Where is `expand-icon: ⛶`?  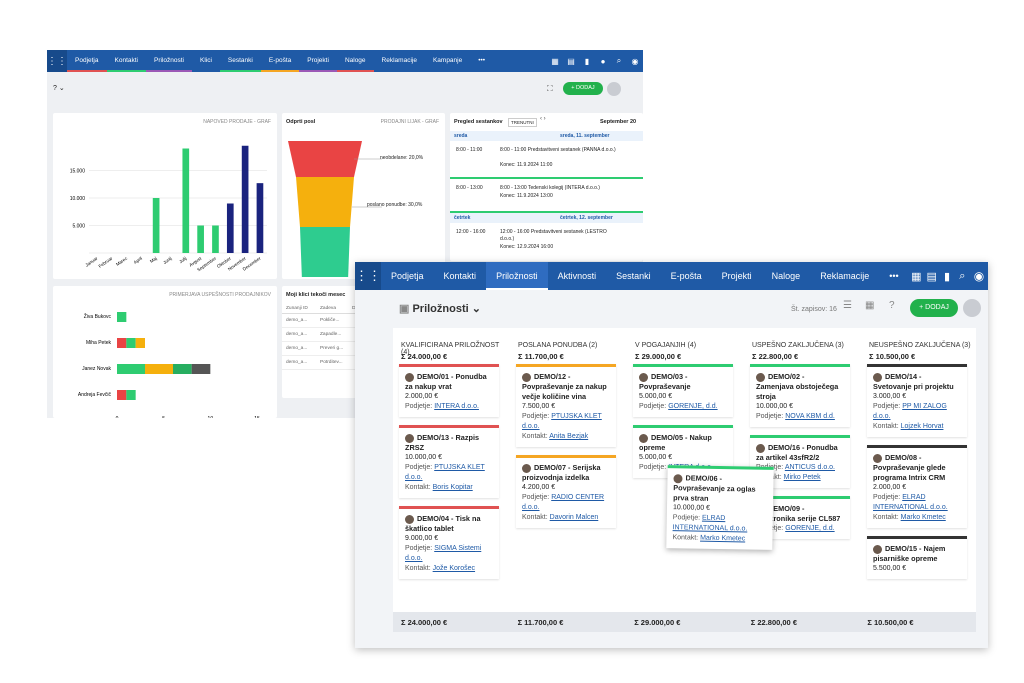
expand-icon: ⛶ is located at coordinates (550, 89).